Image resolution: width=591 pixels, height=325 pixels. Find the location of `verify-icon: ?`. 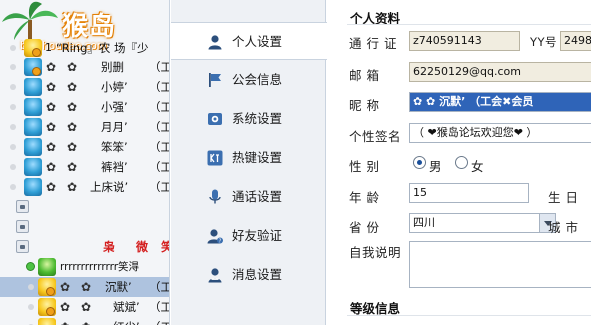

verify-icon: ? is located at coordinates (215, 236).